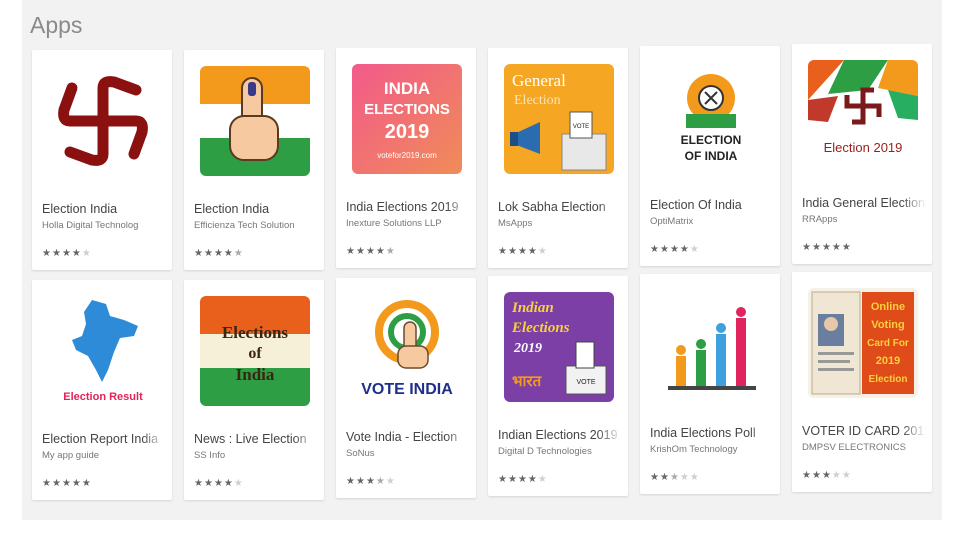  What do you see at coordinates (407, 88) in the screenshot?
I see `svg-text: INDIA` at bounding box center [407, 88].